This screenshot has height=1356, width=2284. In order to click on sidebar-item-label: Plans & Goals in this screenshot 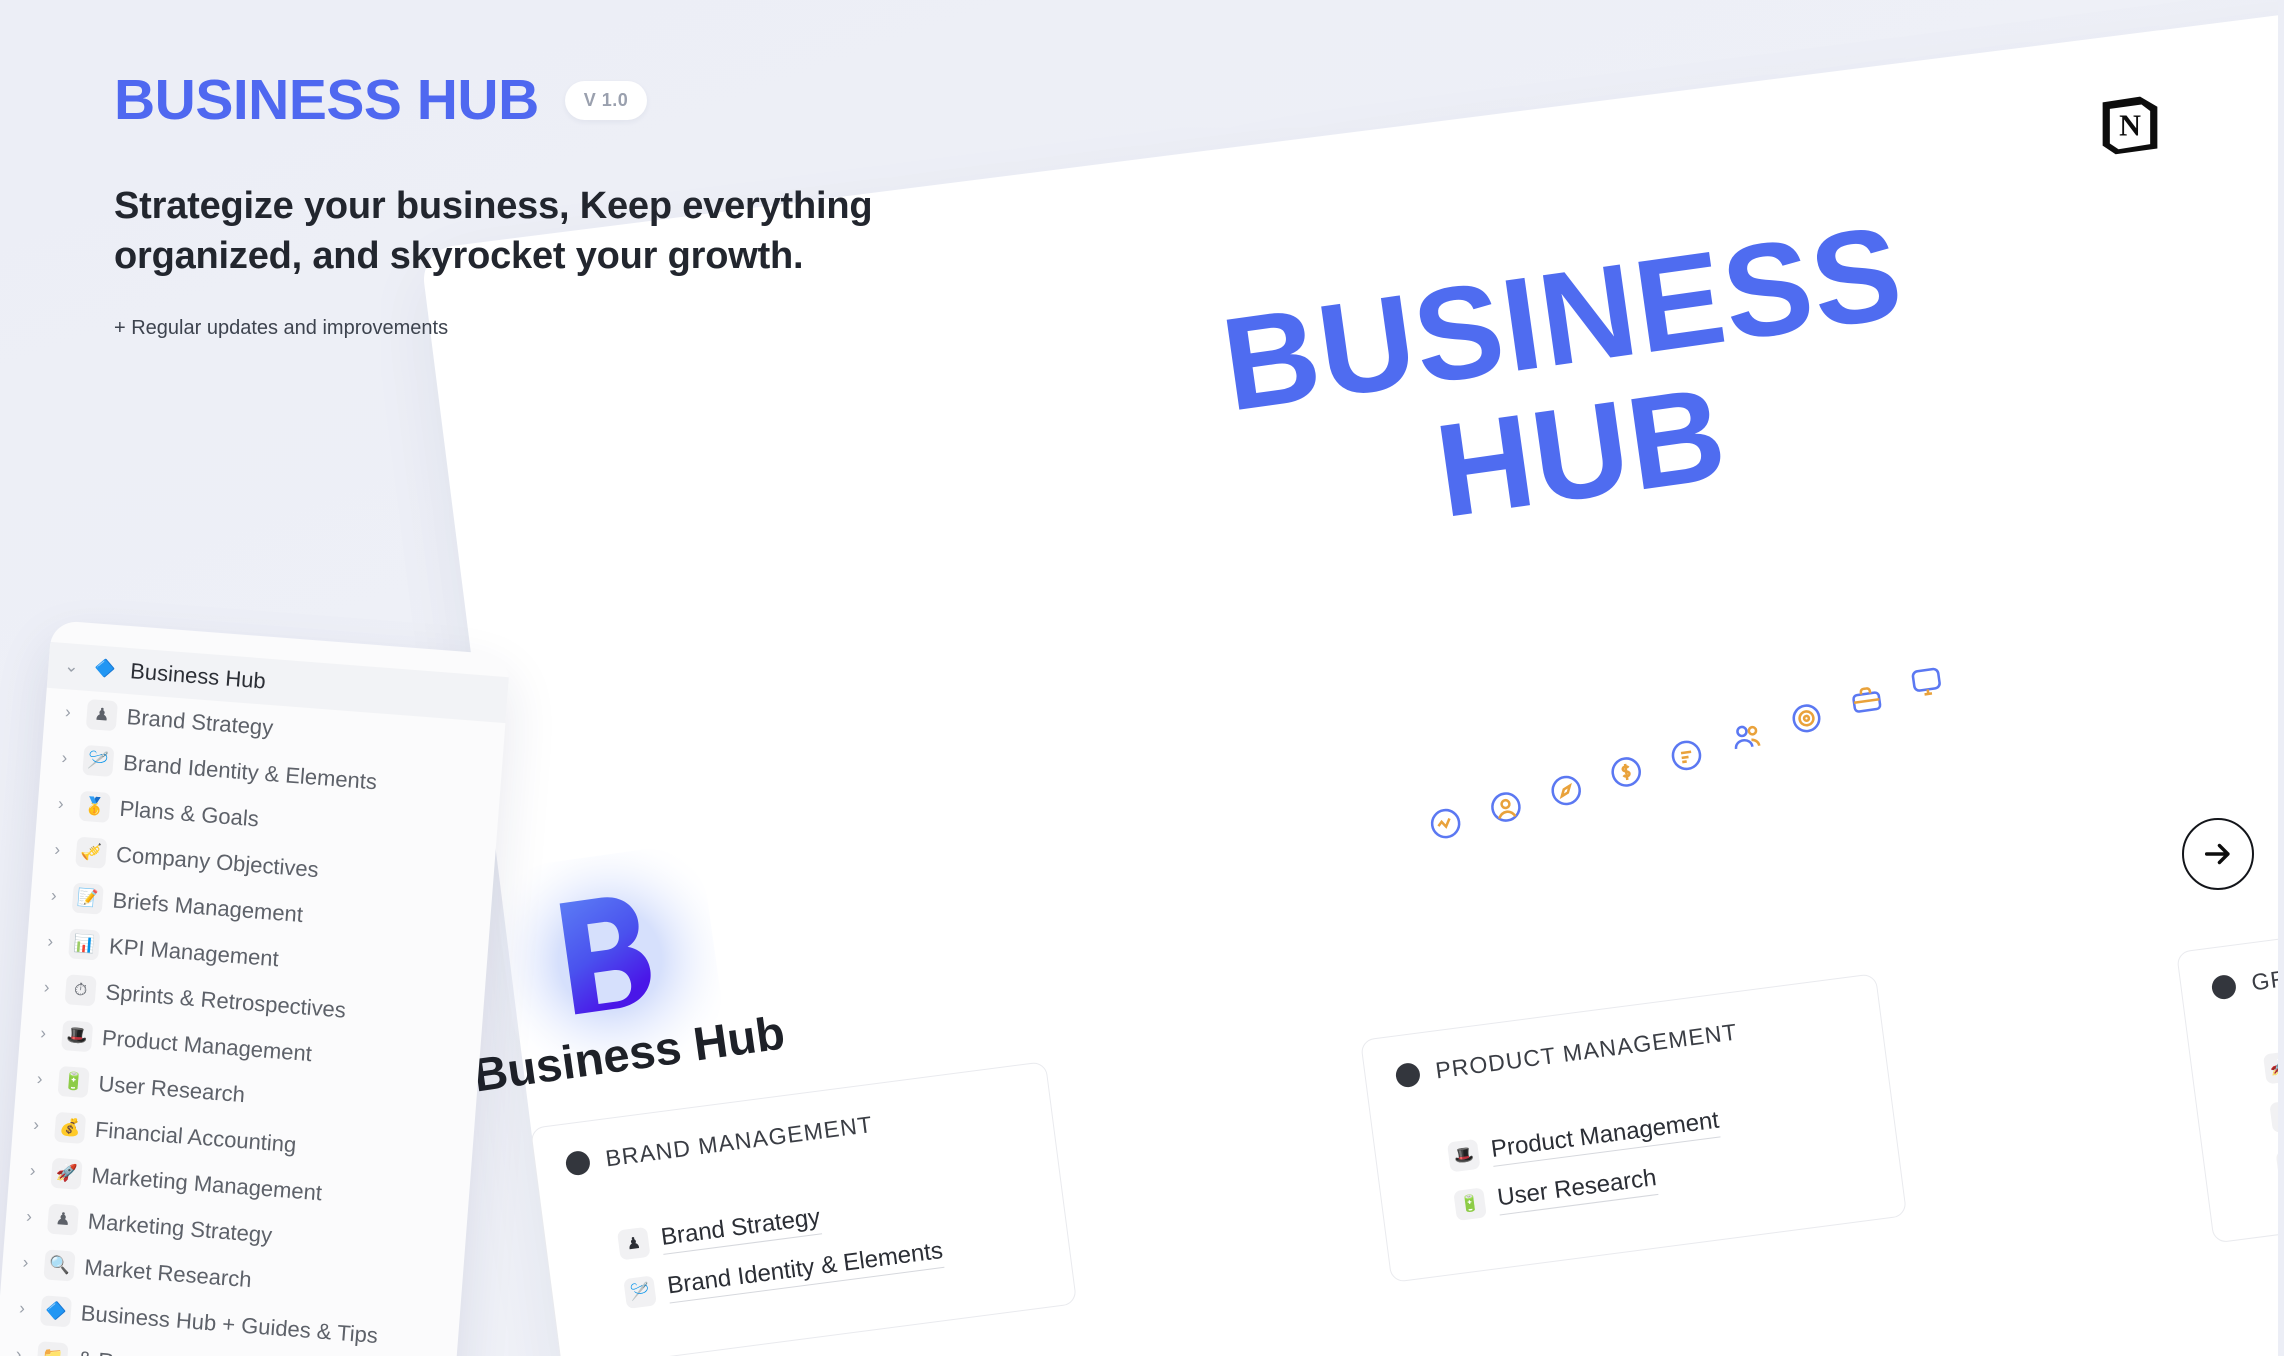, I will do `click(189, 813)`.